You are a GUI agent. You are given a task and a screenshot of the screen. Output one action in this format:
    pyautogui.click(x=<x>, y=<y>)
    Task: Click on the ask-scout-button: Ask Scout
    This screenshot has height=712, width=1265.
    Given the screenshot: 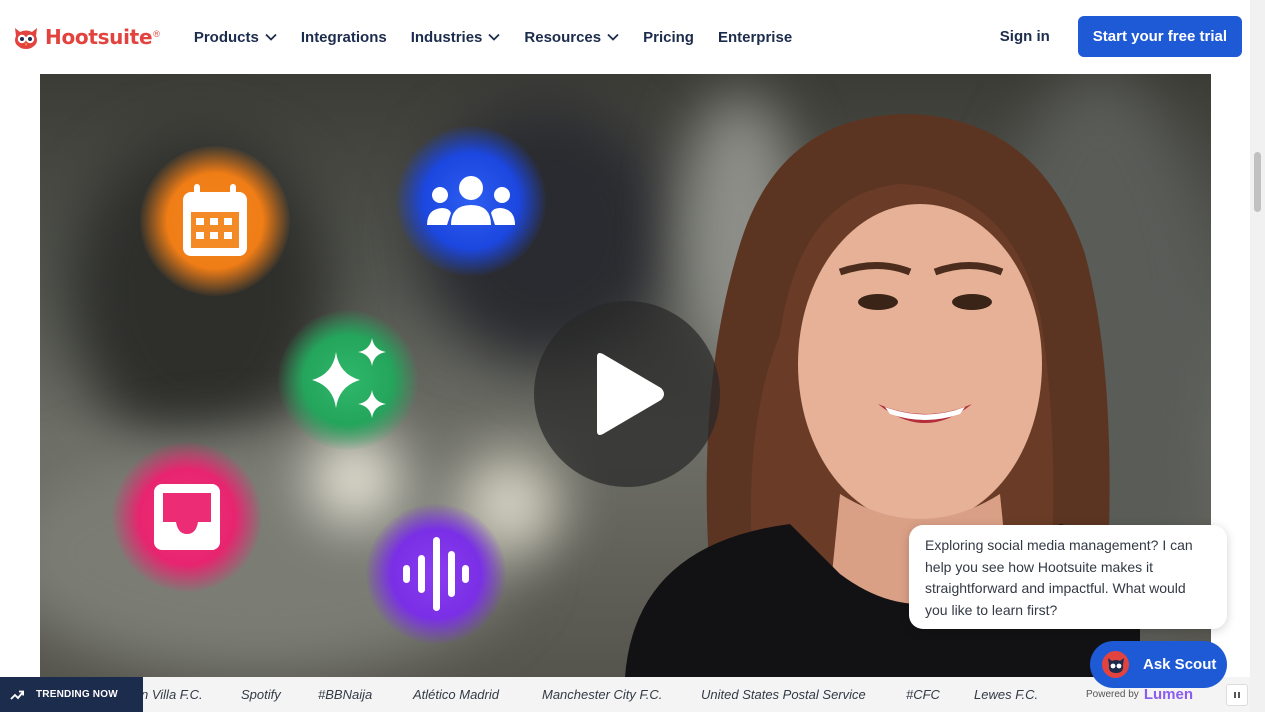 What is the action you would take?
    pyautogui.click(x=1158, y=664)
    